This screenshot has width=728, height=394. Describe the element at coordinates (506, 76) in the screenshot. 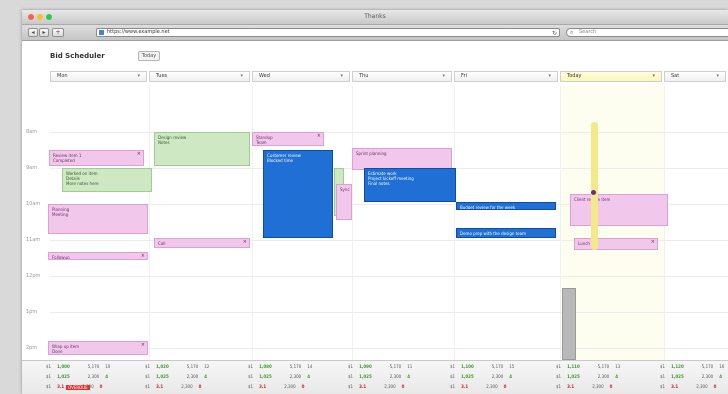

I see `column-header-fri: Fri ▾` at that location.